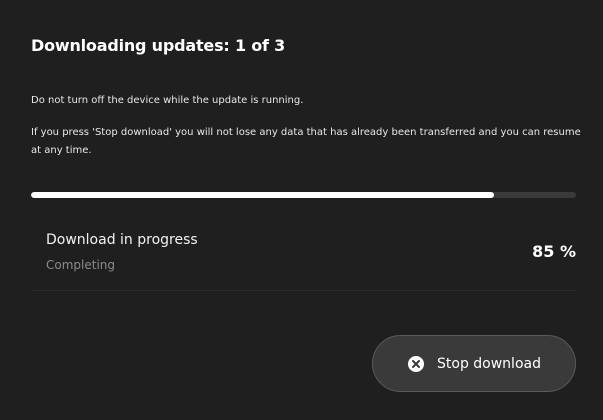  What do you see at coordinates (303, 290) in the screenshot?
I see `divider` at bounding box center [303, 290].